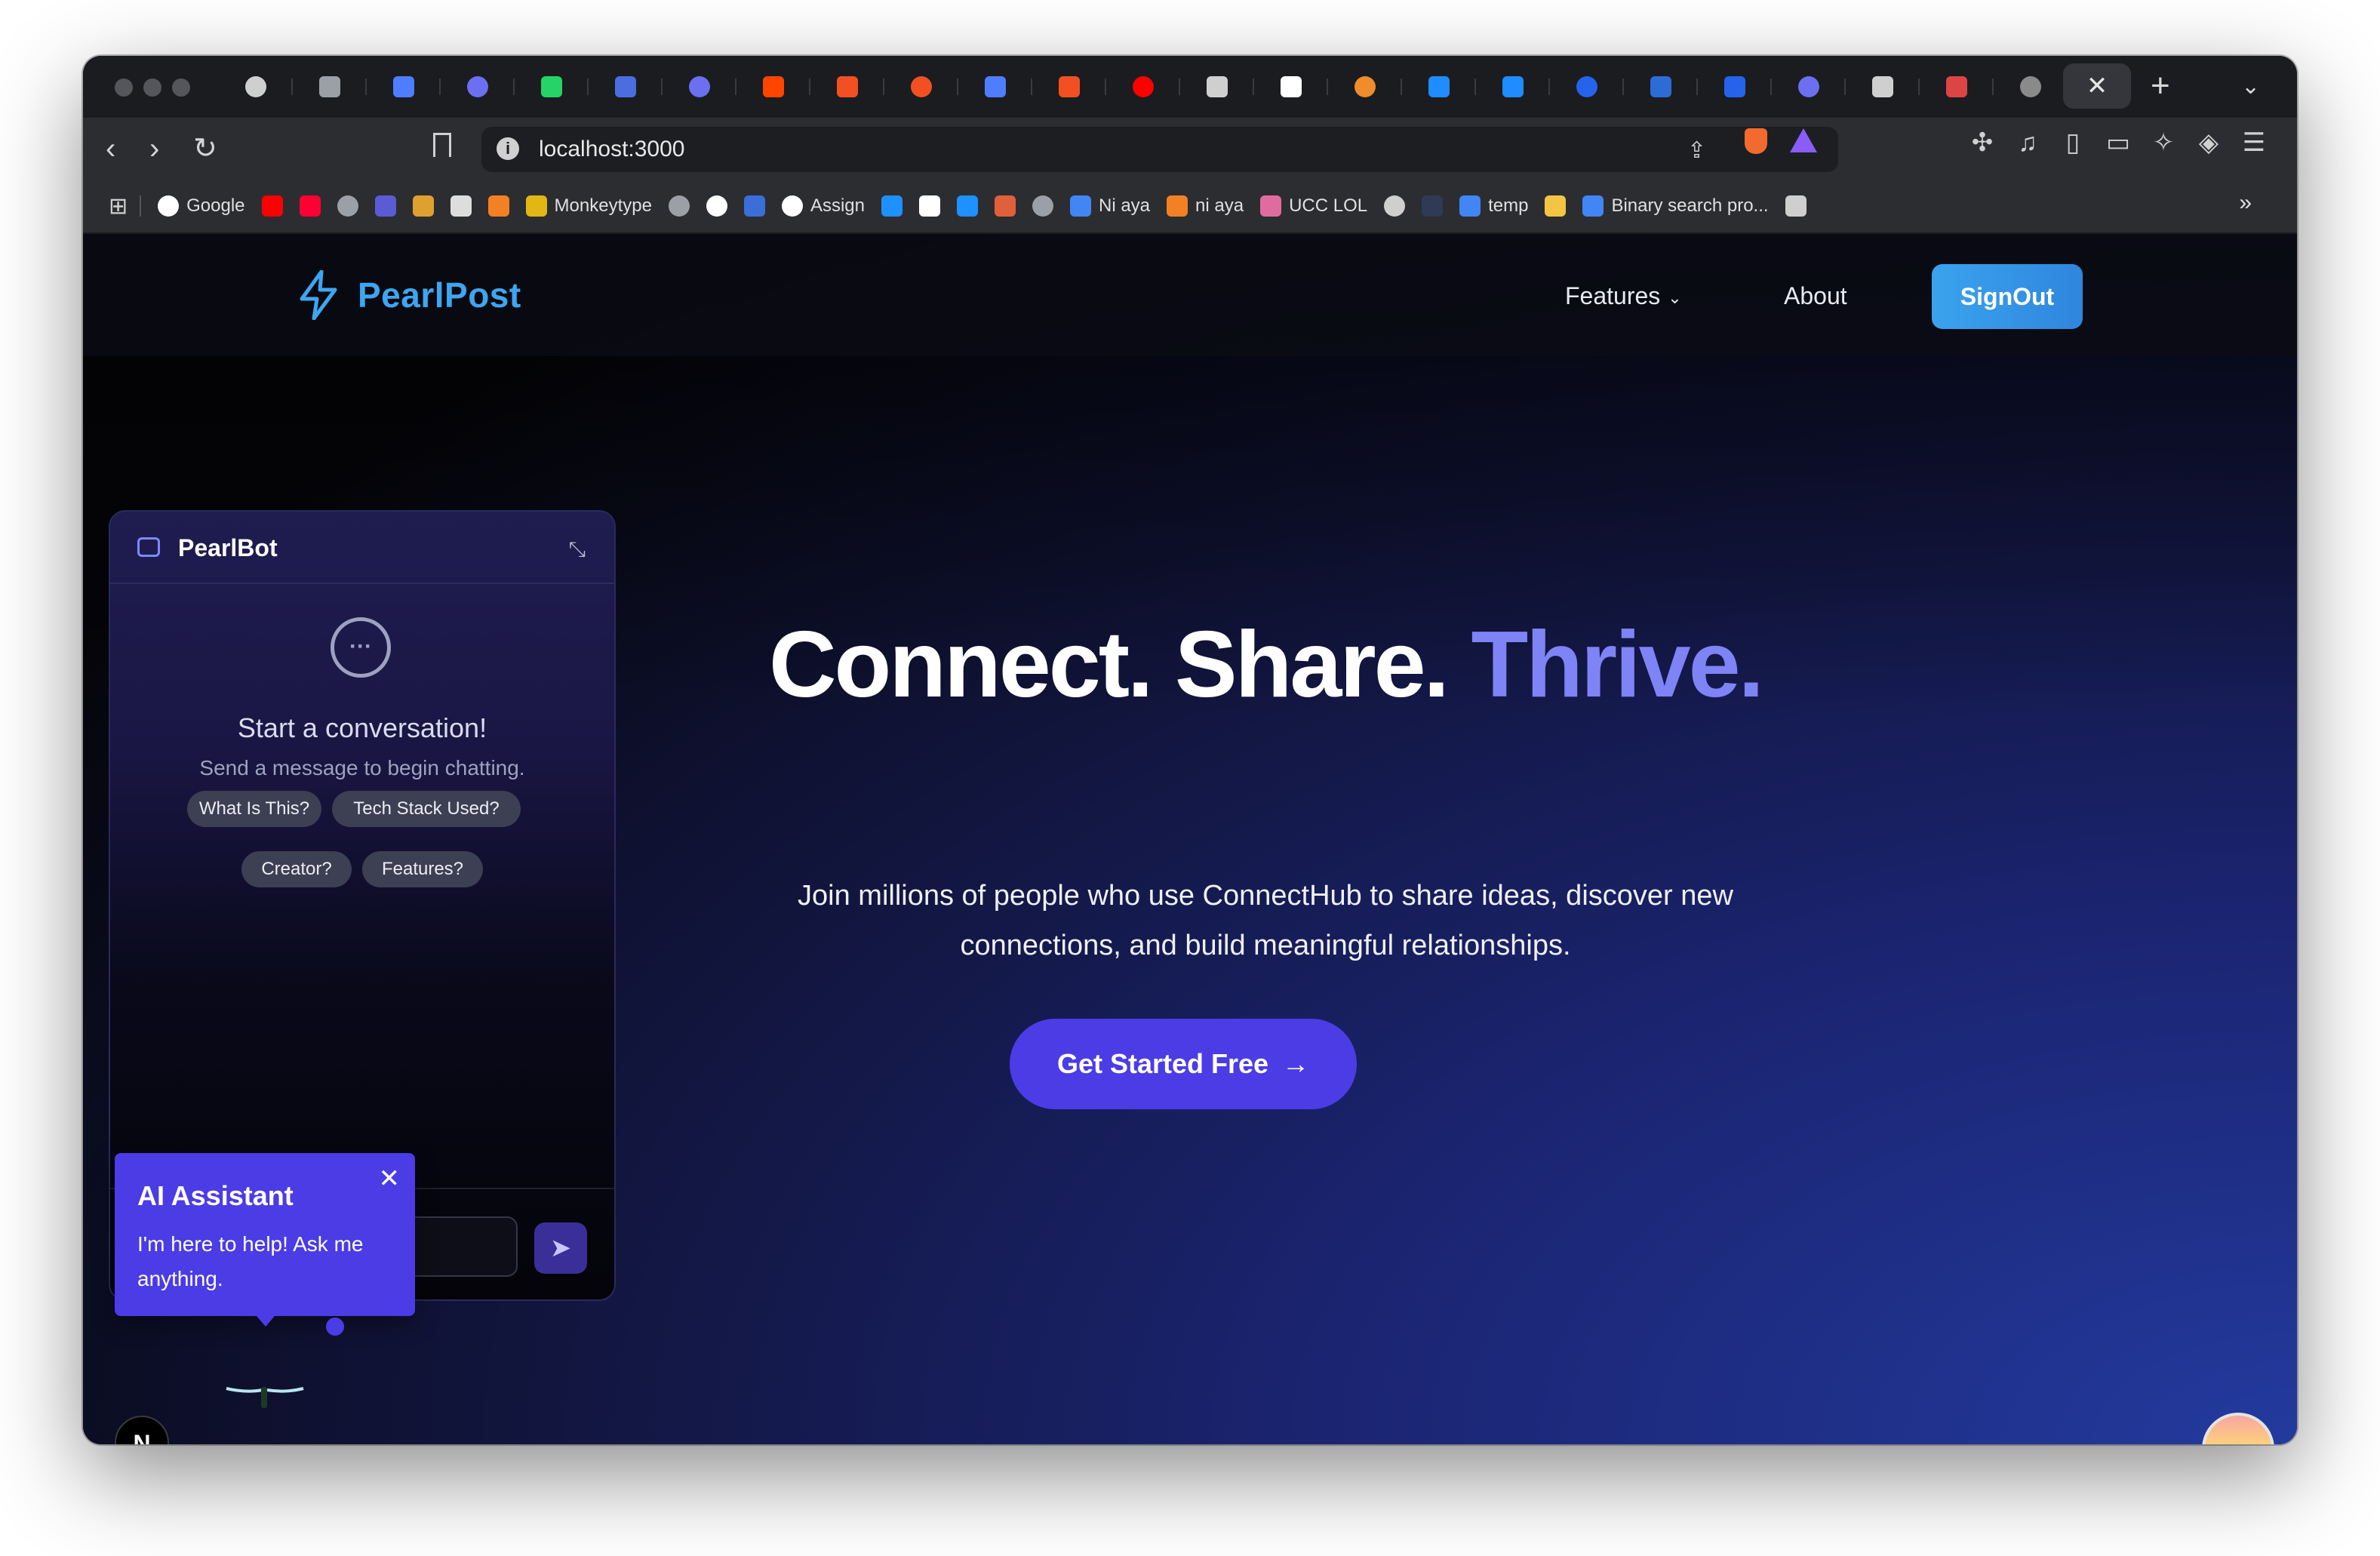  Describe the element at coordinates (2163, 142) in the screenshot. I see `leo-ai-icon: ✧` at that location.